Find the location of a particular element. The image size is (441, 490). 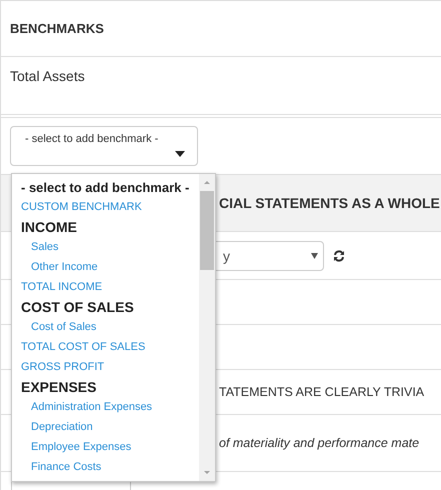

dropdown-option: CUSTOM BENCHMARK is located at coordinates (105, 207).